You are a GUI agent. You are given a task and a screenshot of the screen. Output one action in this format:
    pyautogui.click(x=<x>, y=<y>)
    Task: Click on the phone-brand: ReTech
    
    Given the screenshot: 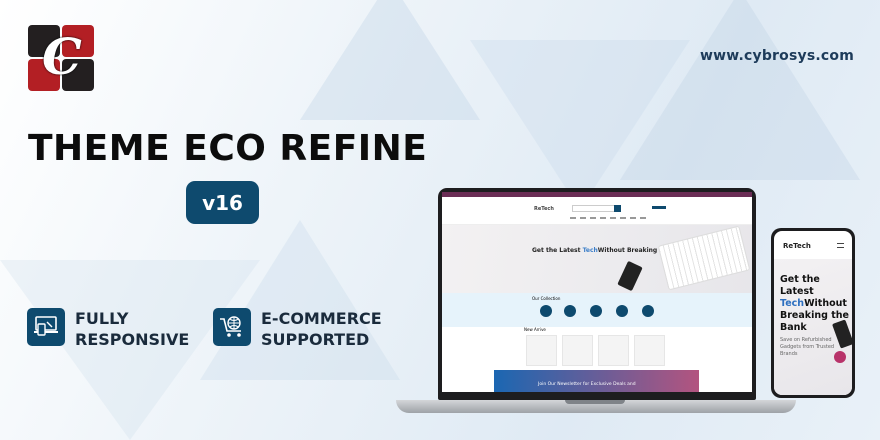 What is the action you would take?
    pyautogui.click(x=797, y=246)
    